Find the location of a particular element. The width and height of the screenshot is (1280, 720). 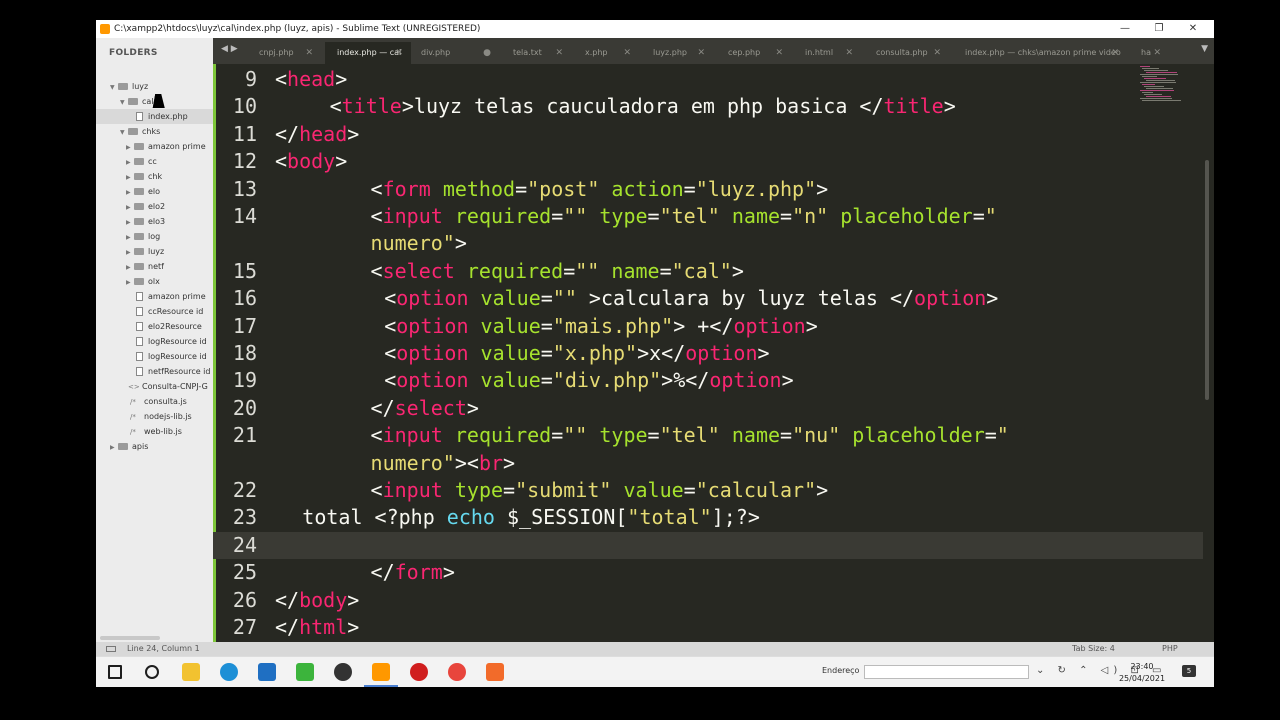

sidebar-item-ccresource-id: ccResource id is located at coordinates (154, 311).